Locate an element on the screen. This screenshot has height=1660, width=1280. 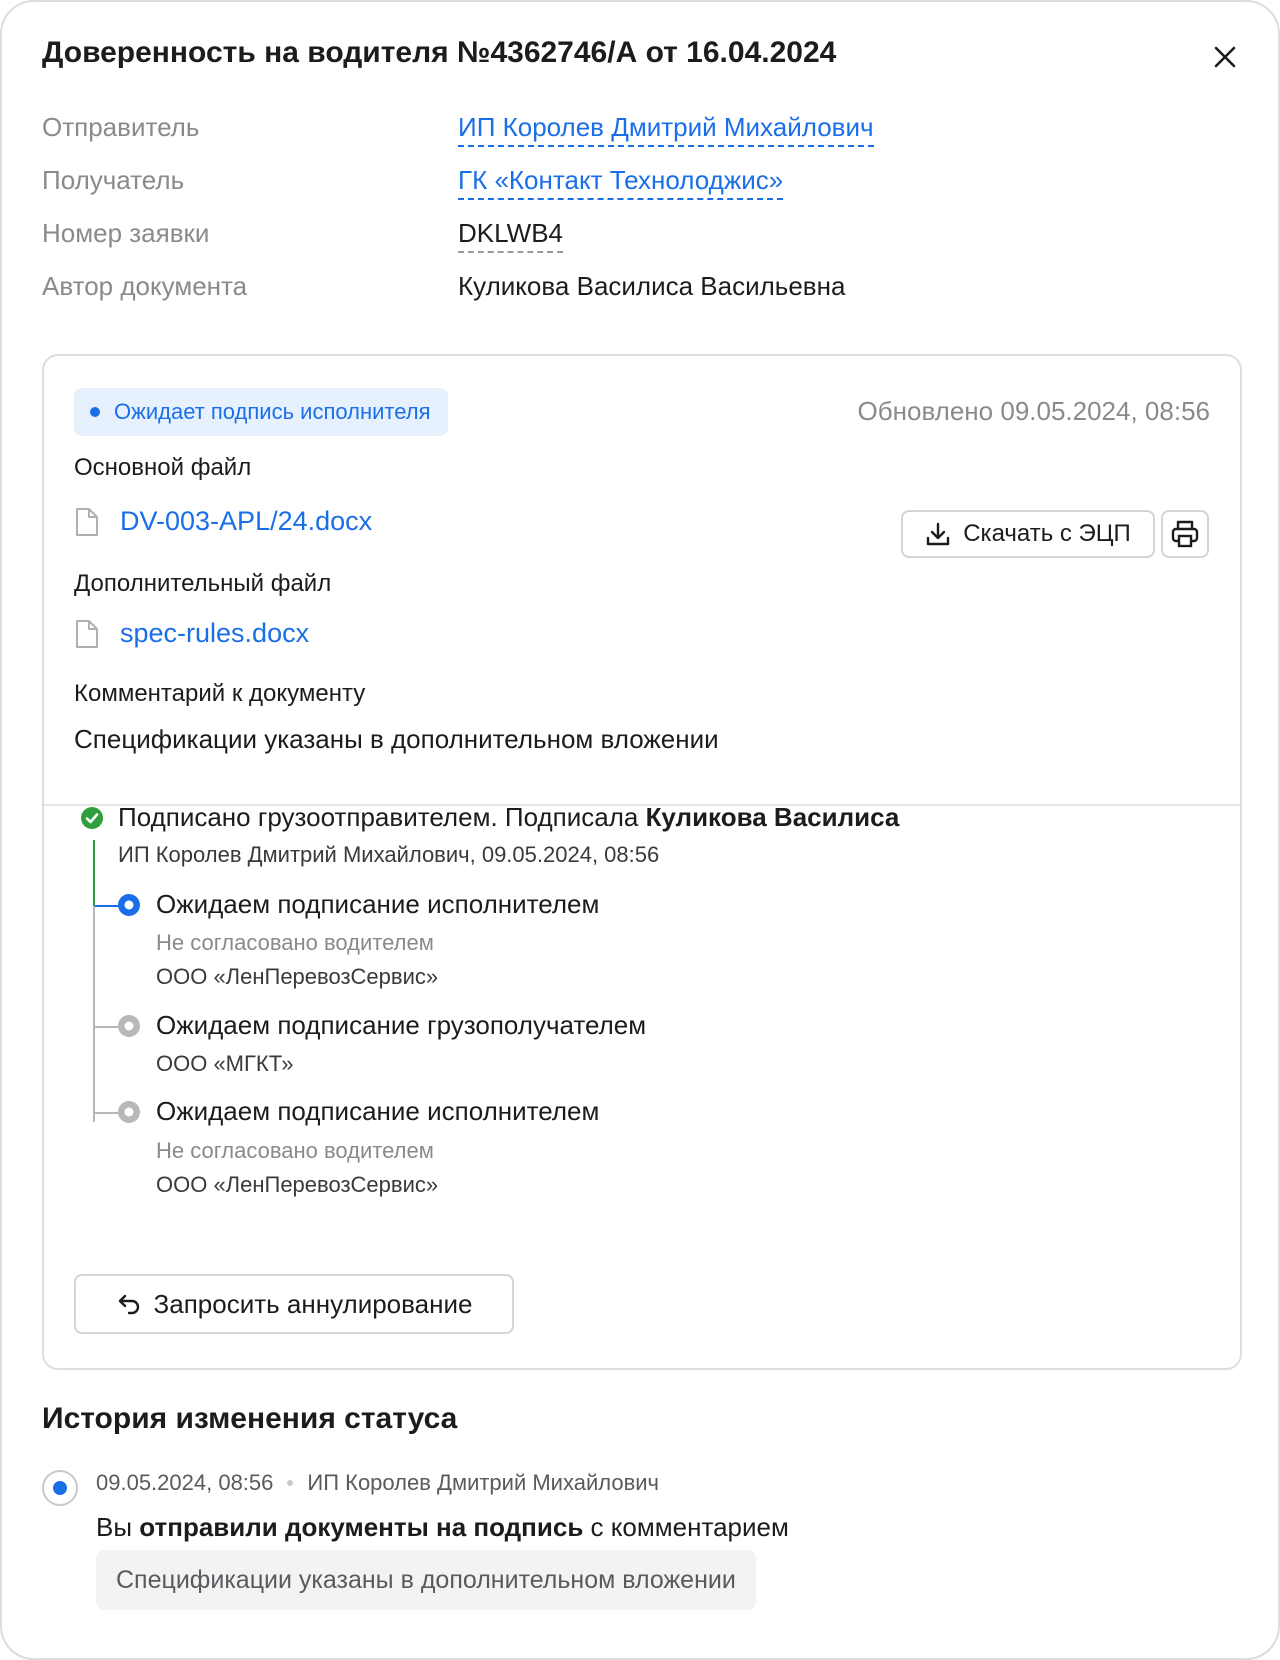
sender-link: ИП Королев Дмитрий Михайлович is located at coordinates (666, 129).